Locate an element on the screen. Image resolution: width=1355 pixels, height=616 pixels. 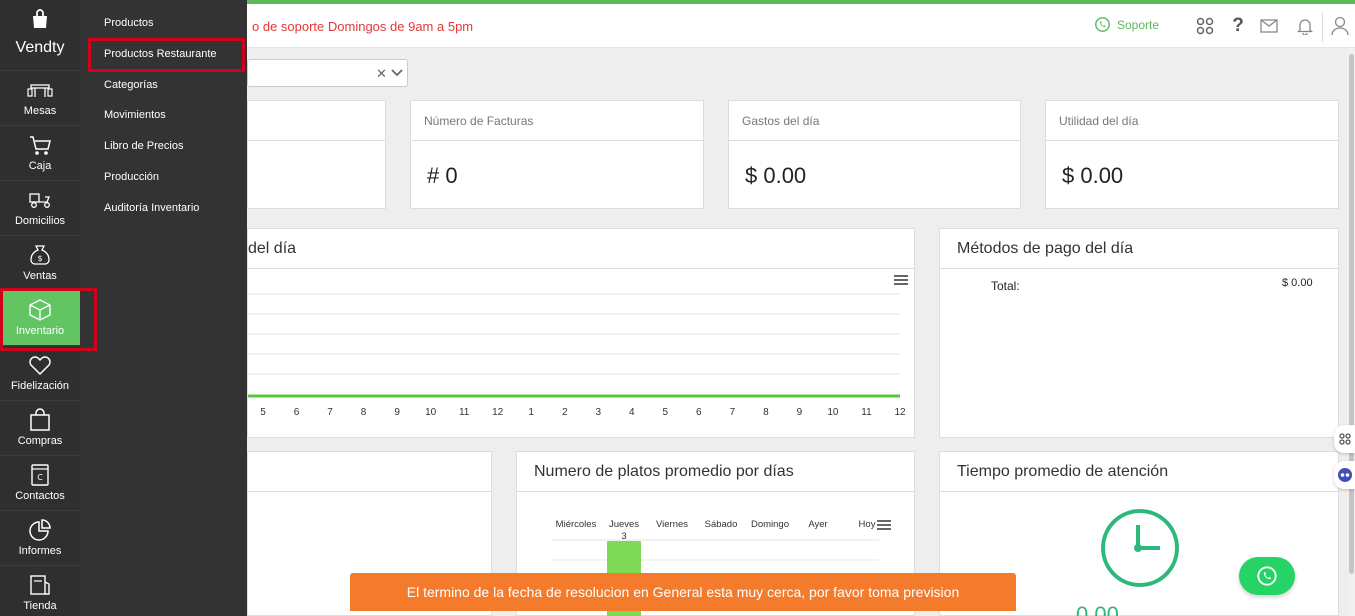
dishes-chart-title: Numero de platos promedio por días is located at coordinates (715, 472).